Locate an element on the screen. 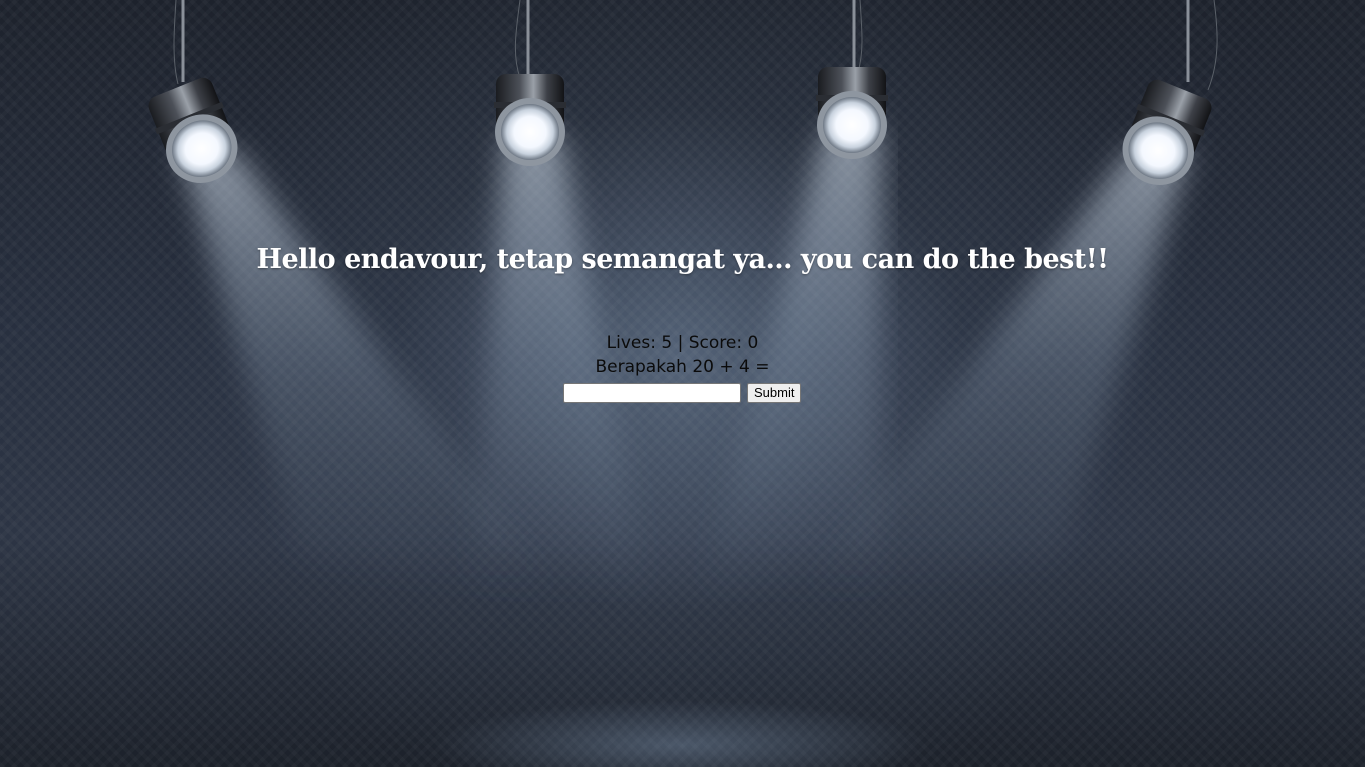  lives-label: Lives: is located at coordinates (631, 343).